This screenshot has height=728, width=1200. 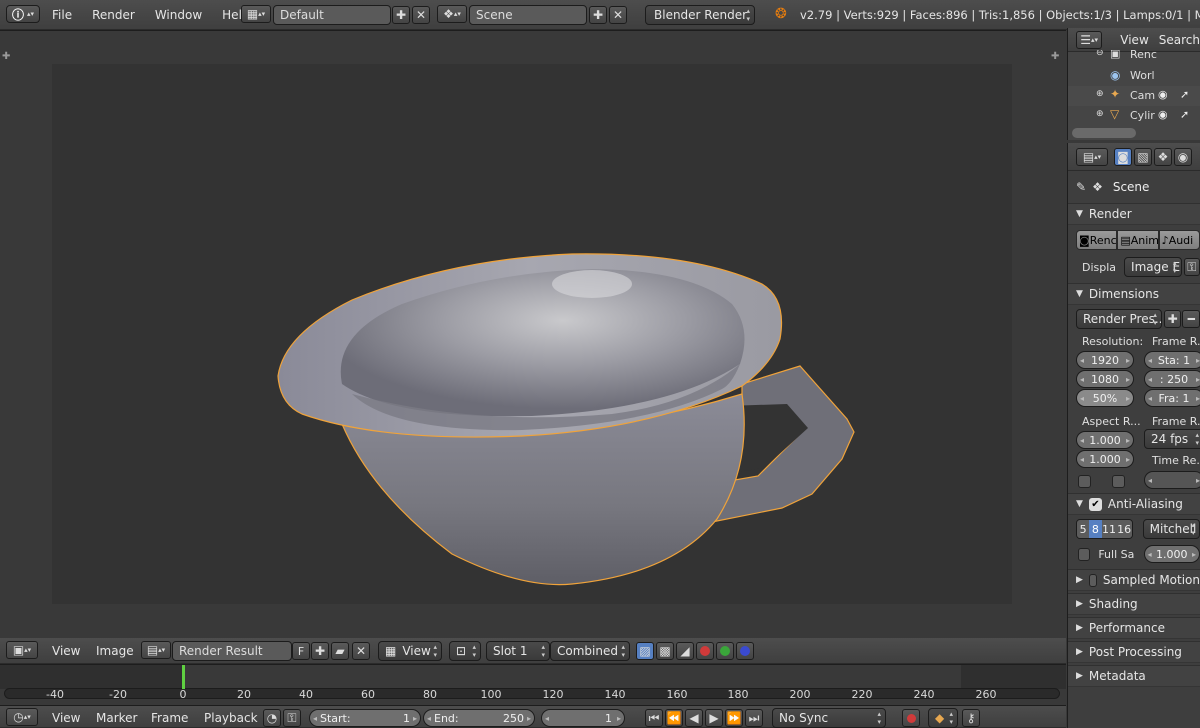 What do you see at coordinates (340, 651) in the screenshot?
I see `open-image-button: ▰` at bounding box center [340, 651].